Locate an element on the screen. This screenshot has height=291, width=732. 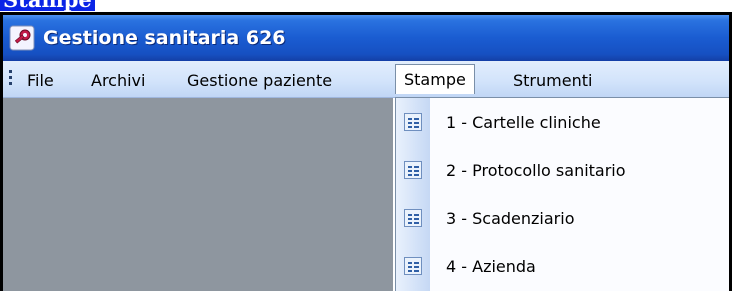
menu-gestione-paziente: Gestione paziente is located at coordinates (259, 80).